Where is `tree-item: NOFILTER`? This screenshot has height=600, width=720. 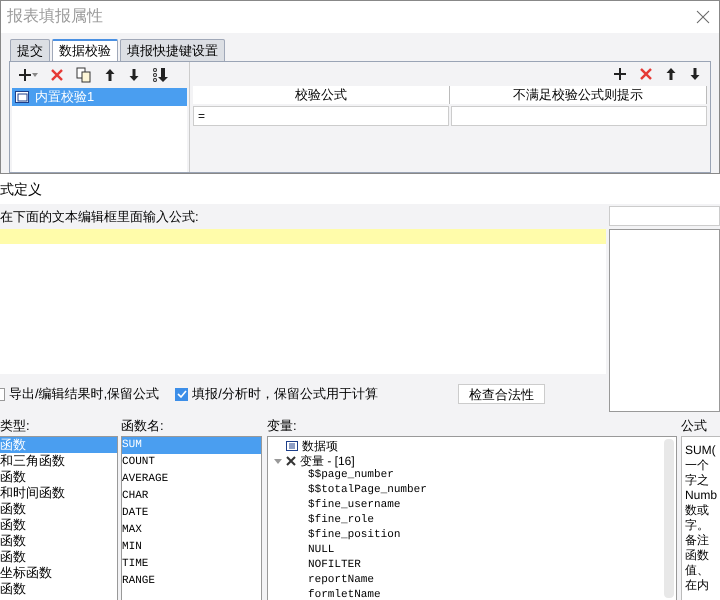 tree-item: NOFILTER is located at coordinates (334, 565).